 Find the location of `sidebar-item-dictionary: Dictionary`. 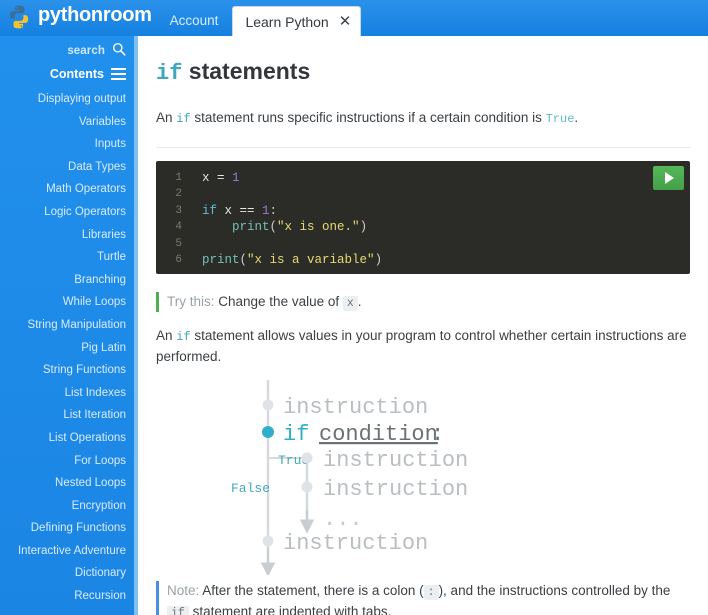

sidebar-item-dictionary: Dictionary is located at coordinates (67, 573).